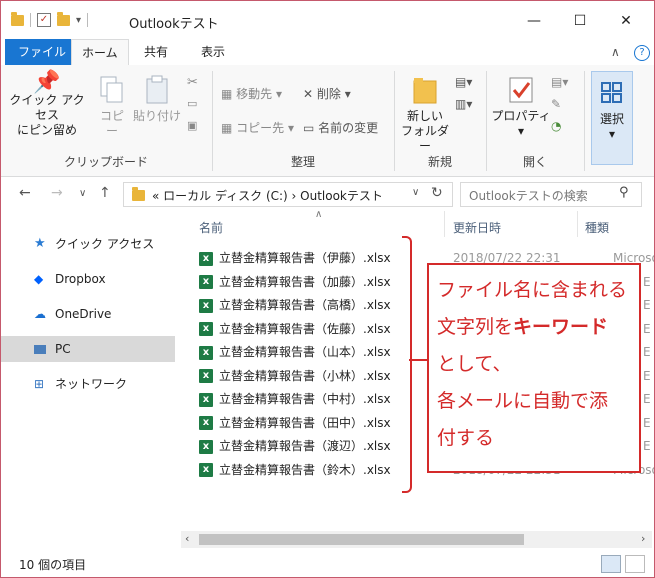 Image resolution: width=655 pixels, height=578 pixels. What do you see at coordinates (156, 52) in the screenshot?
I see `tab-share: 共有` at bounding box center [156, 52].